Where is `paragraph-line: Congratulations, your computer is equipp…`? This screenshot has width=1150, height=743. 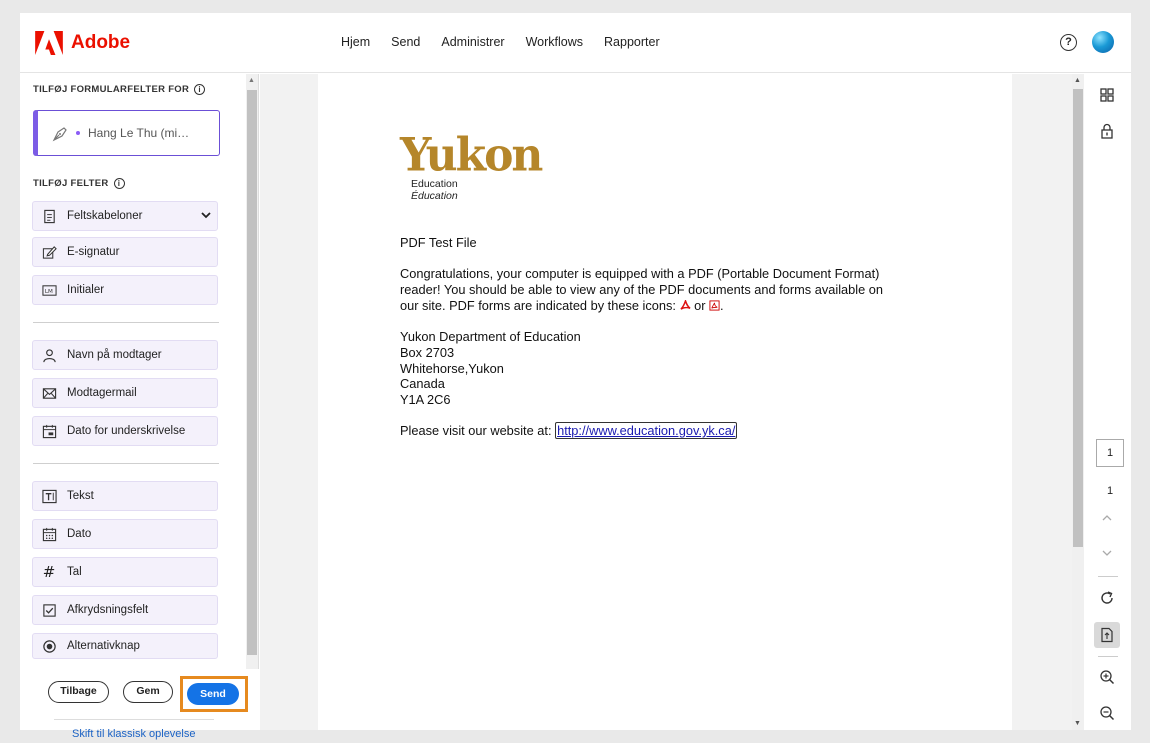 paragraph-line: Congratulations, your computer is equipp… is located at coordinates (640, 273).